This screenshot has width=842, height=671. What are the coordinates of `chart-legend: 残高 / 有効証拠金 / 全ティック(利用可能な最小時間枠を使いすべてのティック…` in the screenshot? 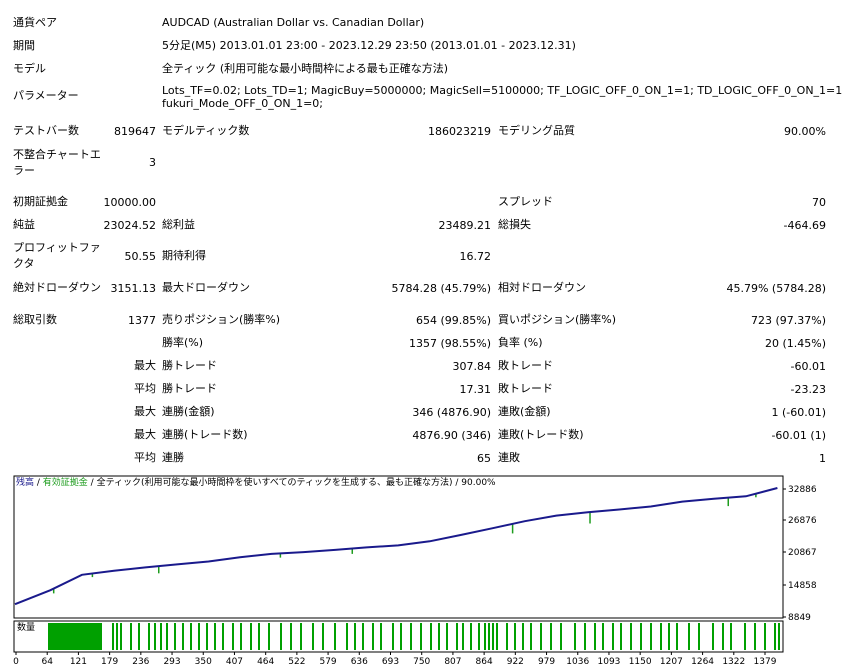 It's located at (256, 482).